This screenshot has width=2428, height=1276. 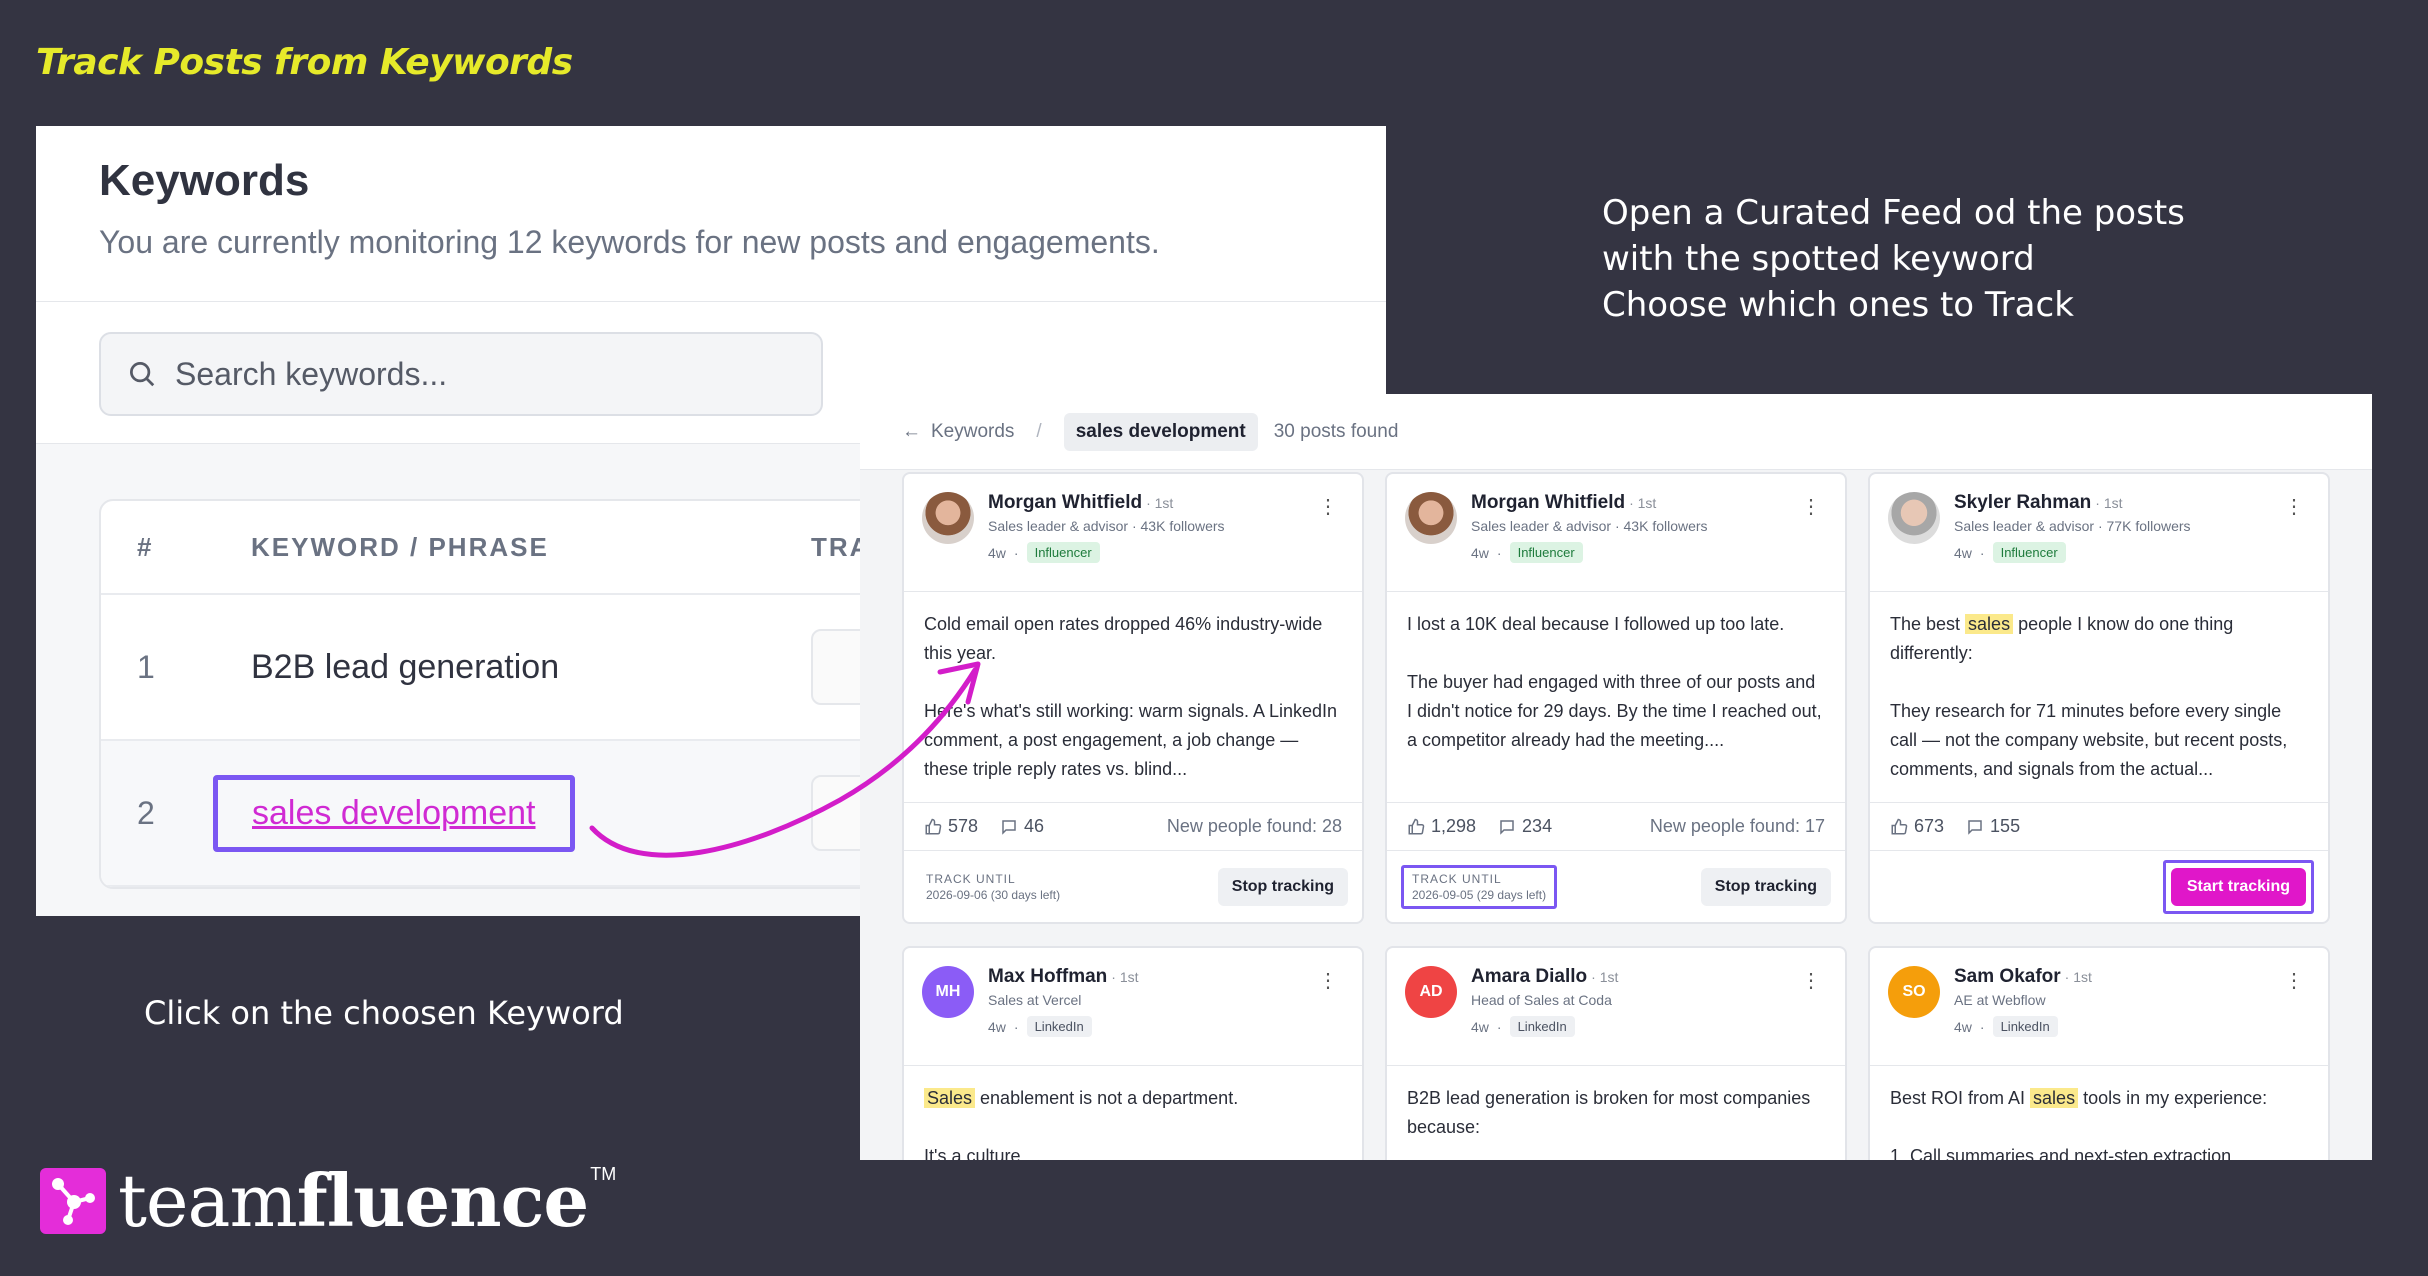 What do you see at coordinates (442, 1200) in the screenshot?
I see `logo-bold-part: fluence` at bounding box center [442, 1200].